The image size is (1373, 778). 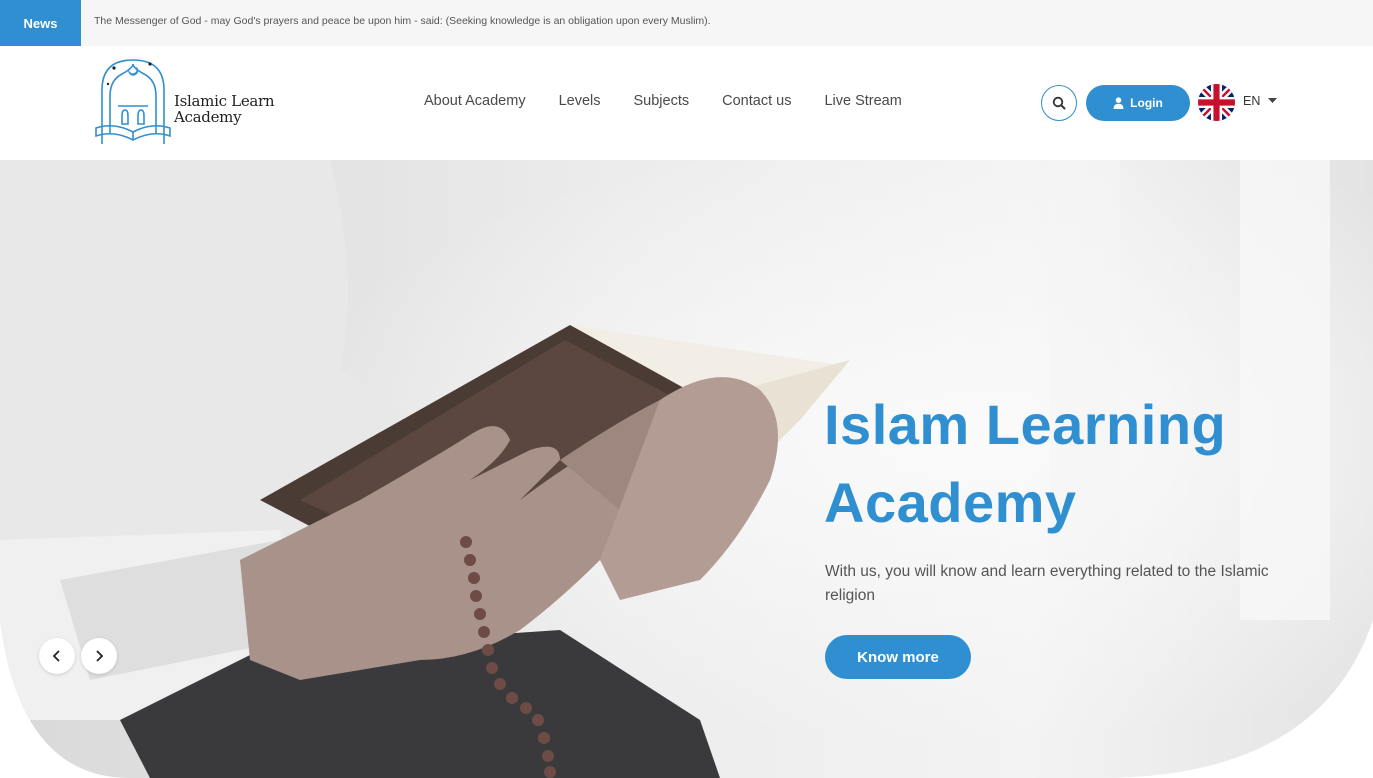 What do you see at coordinates (224, 101) in the screenshot?
I see `logo-line-1: Islamic Learn` at bounding box center [224, 101].